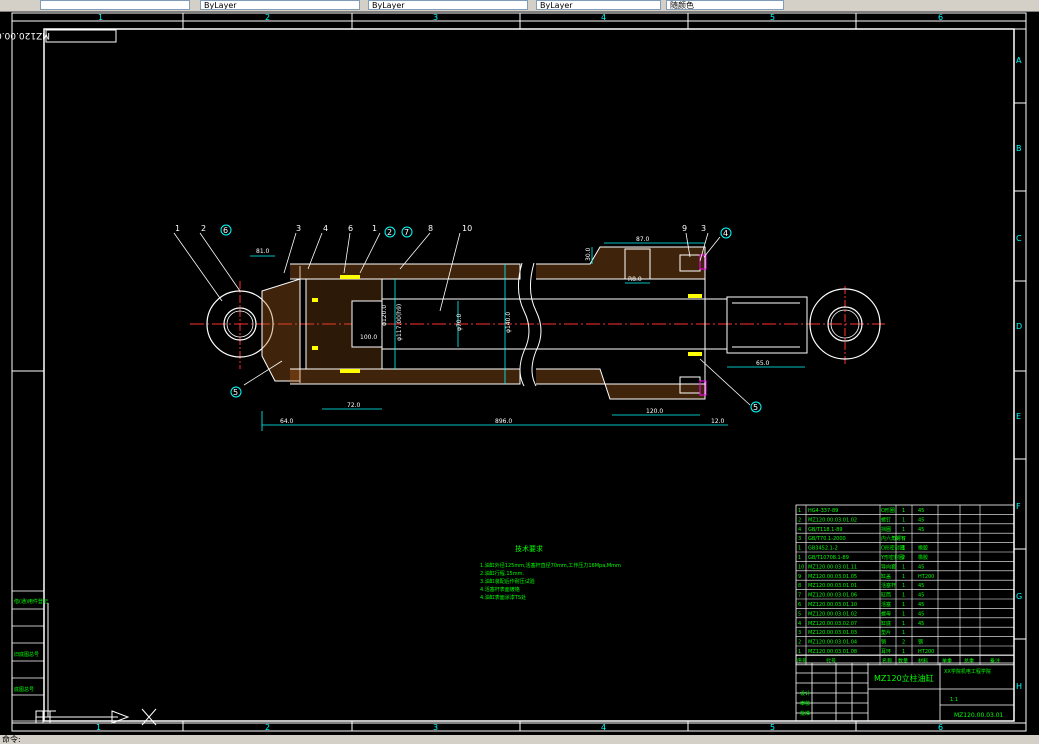 This screenshot has width=1039, height=744. Describe the element at coordinates (799, 539) in the screenshot. I see `bom-cell: 3` at that location.